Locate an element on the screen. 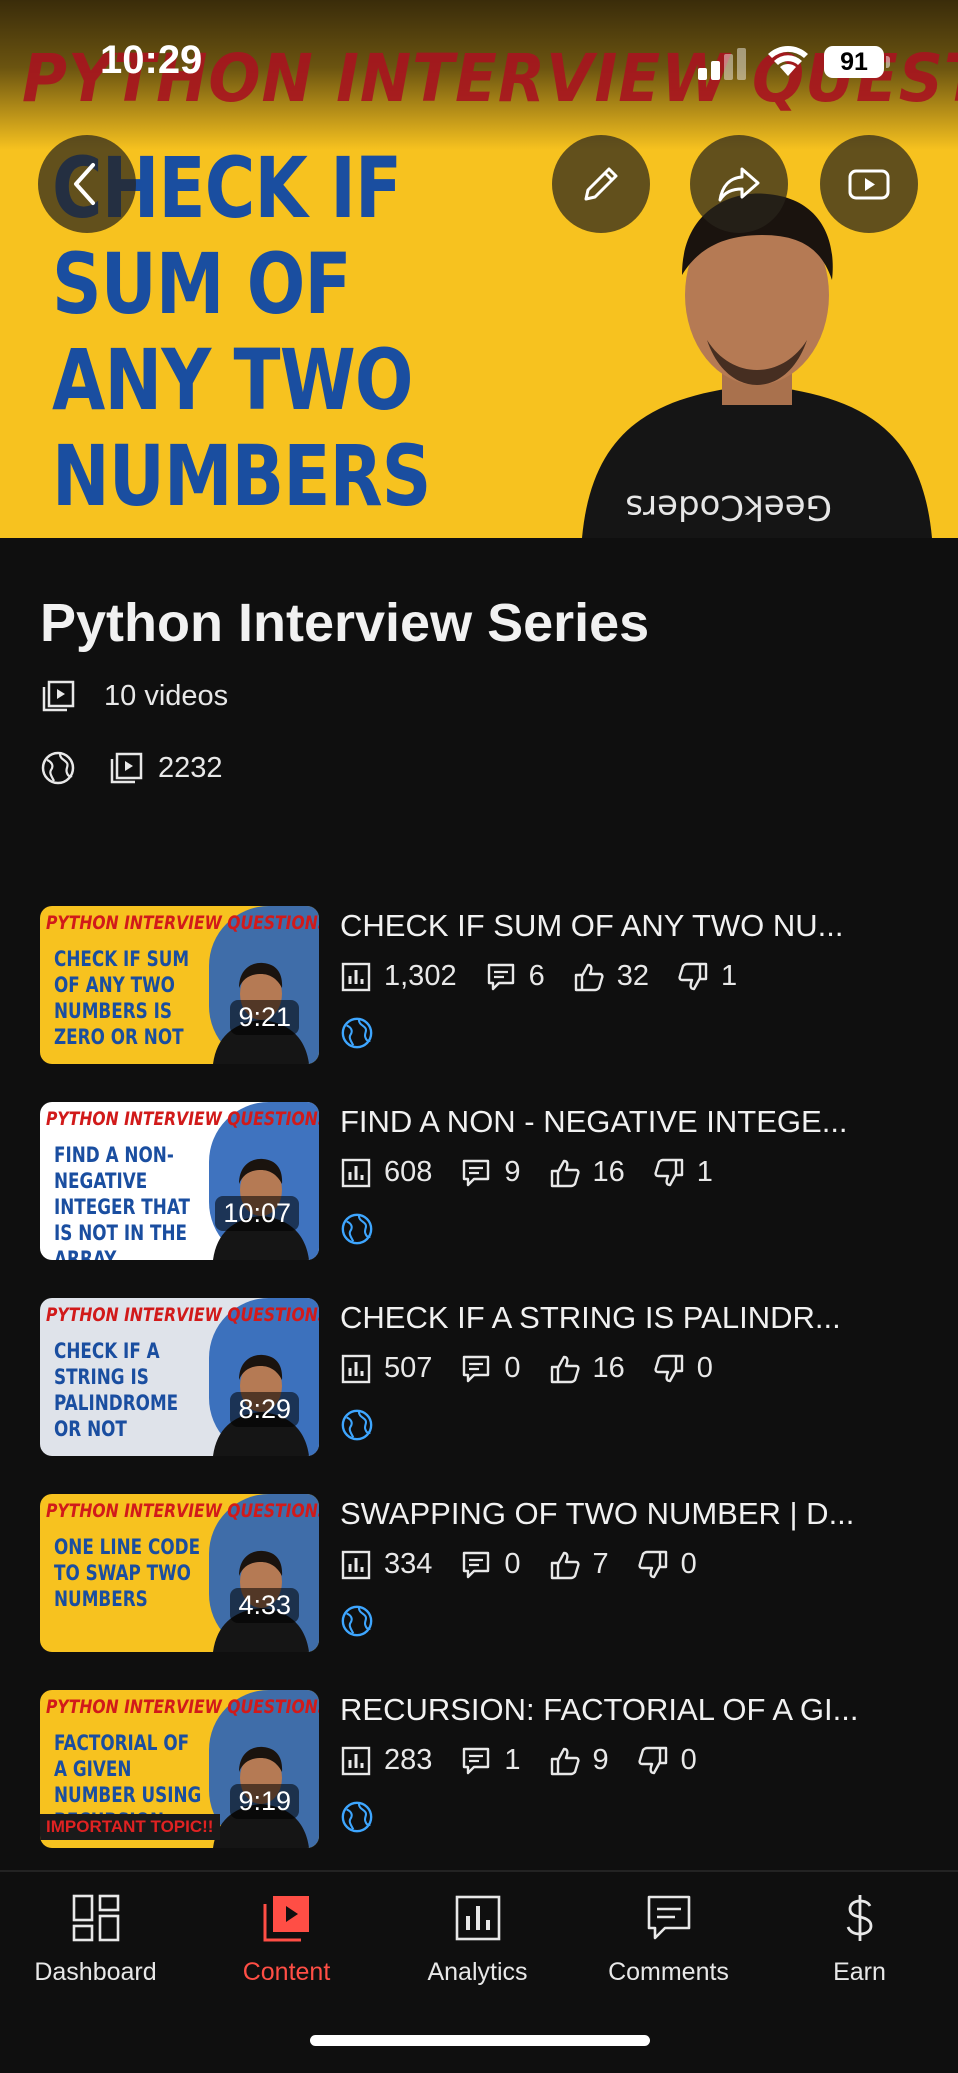  chevron-left-icon is located at coordinates (84, 184).